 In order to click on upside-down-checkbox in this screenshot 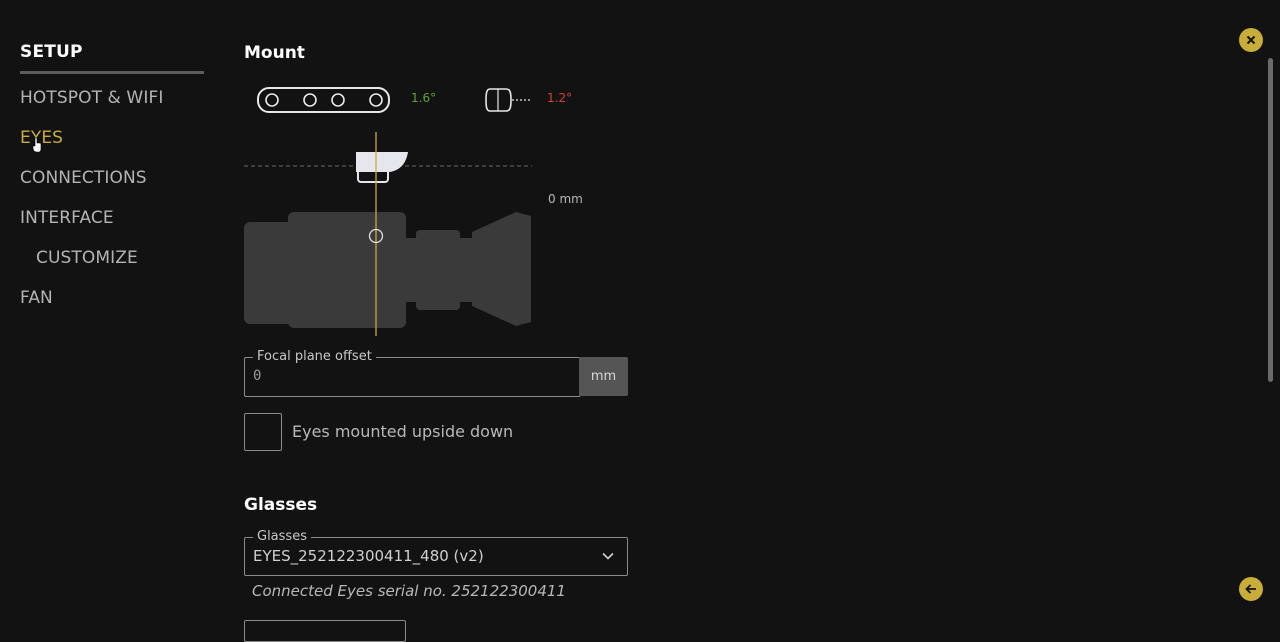, I will do `click(263, 432)`.